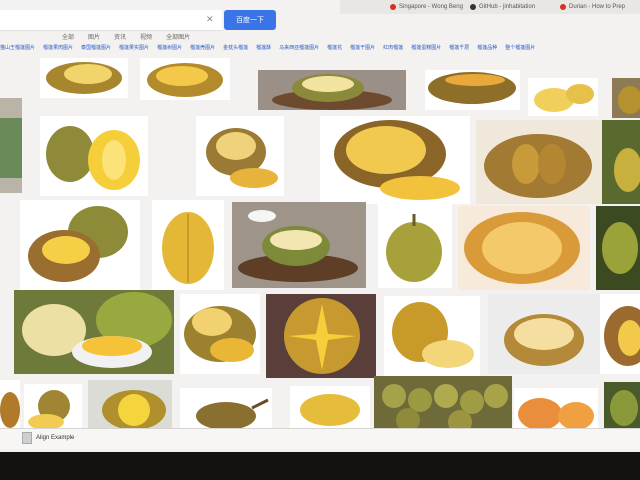 This screenshot has width=640, height=480. I want to click on related-chip: 榴莲果肉图片, so click(58, 49).